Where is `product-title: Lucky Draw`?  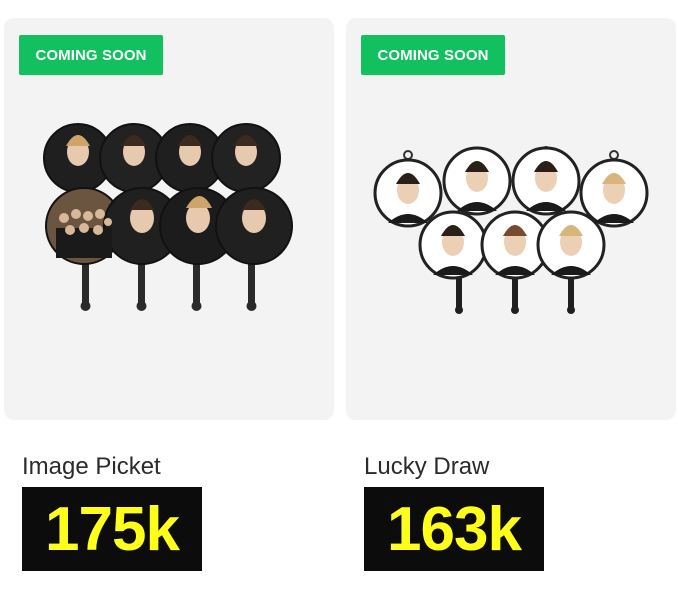
product-title: Lucky Draw is located at coordinates (426, 467).